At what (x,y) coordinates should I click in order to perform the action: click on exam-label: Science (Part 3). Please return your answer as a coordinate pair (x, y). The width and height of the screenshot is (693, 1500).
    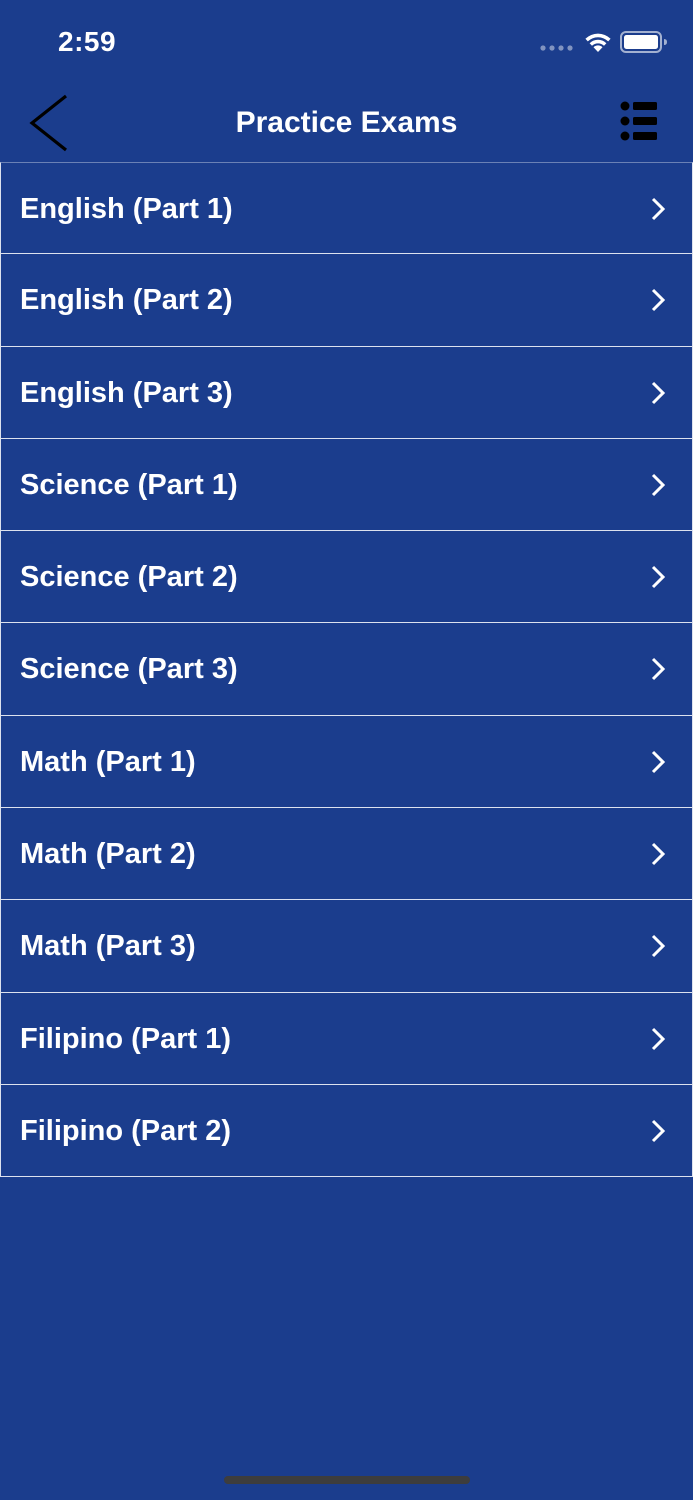
    Looking at the image, I should click on (129, 669).